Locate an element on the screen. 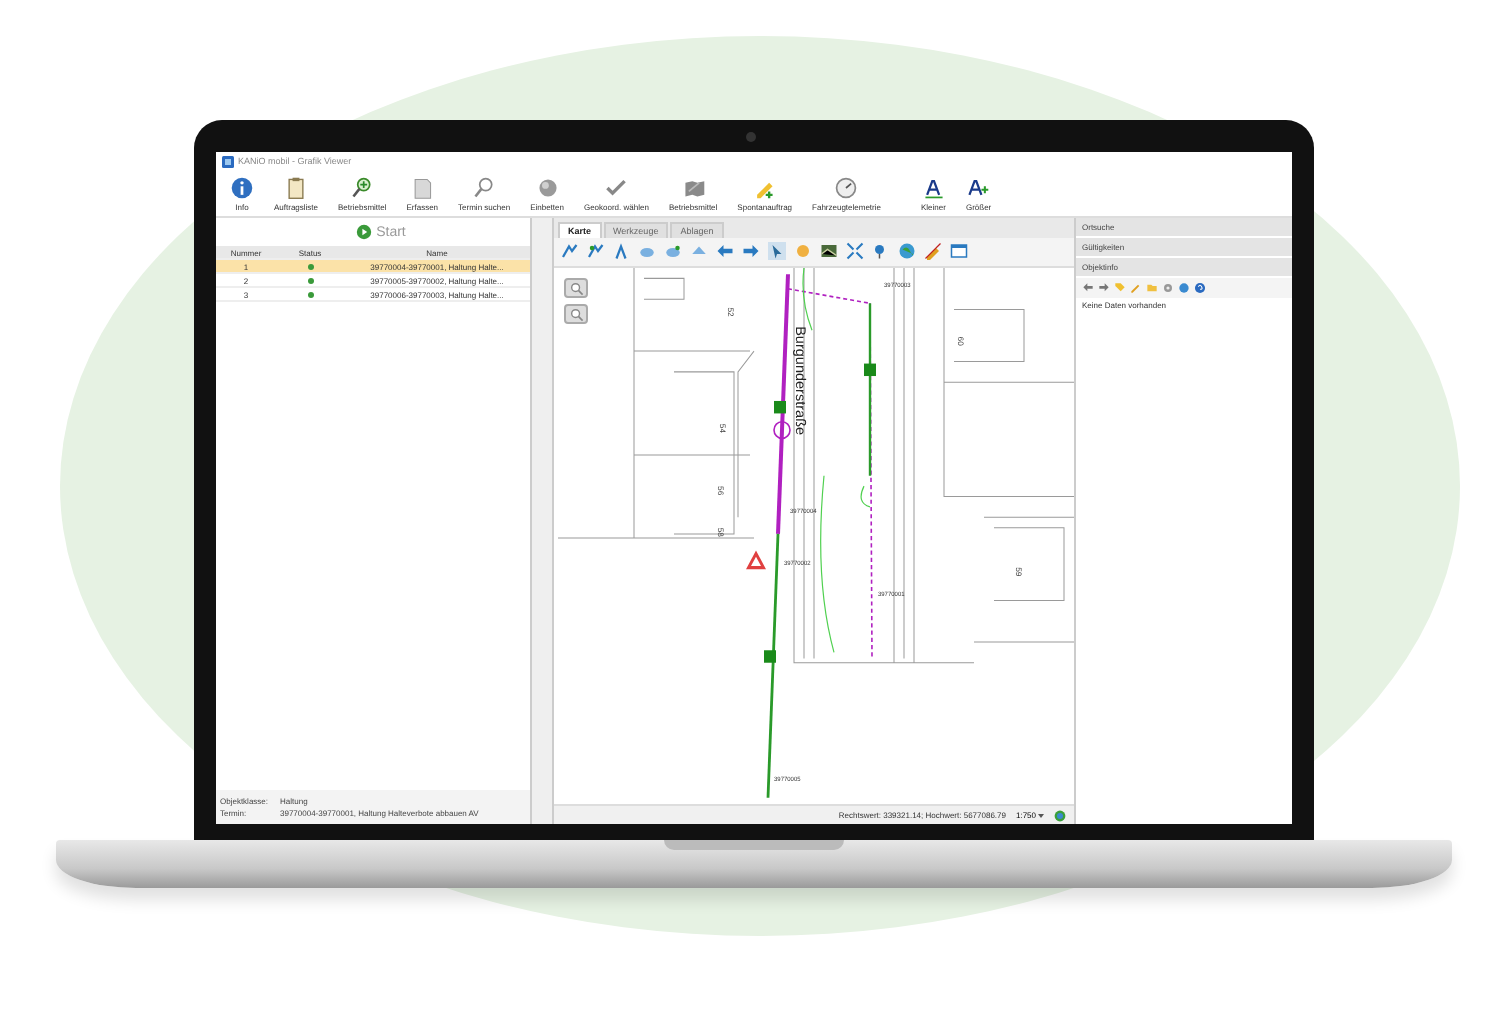  splitter-handle is located at coordinates (542, 521).